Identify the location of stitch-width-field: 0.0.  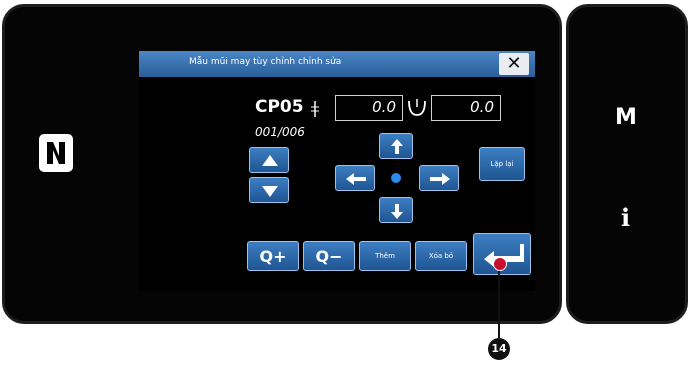
(369, 108).